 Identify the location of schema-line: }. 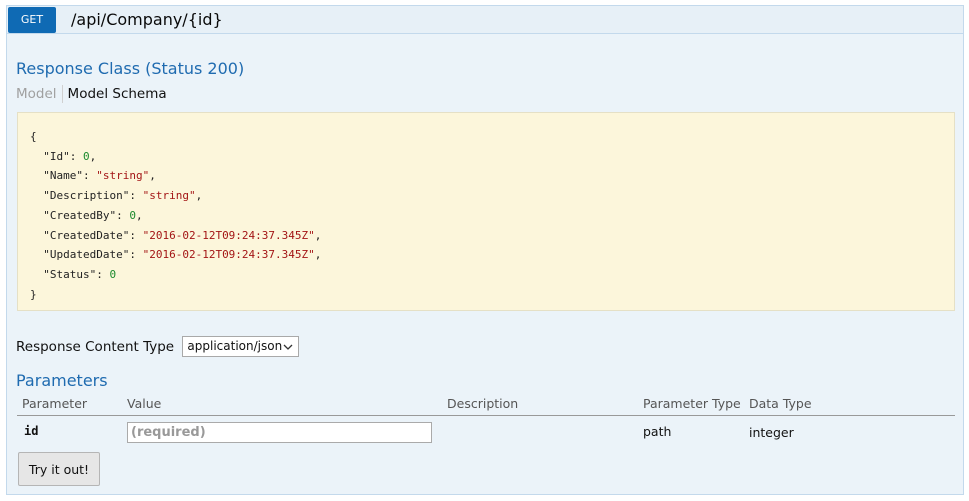
(33, 294).